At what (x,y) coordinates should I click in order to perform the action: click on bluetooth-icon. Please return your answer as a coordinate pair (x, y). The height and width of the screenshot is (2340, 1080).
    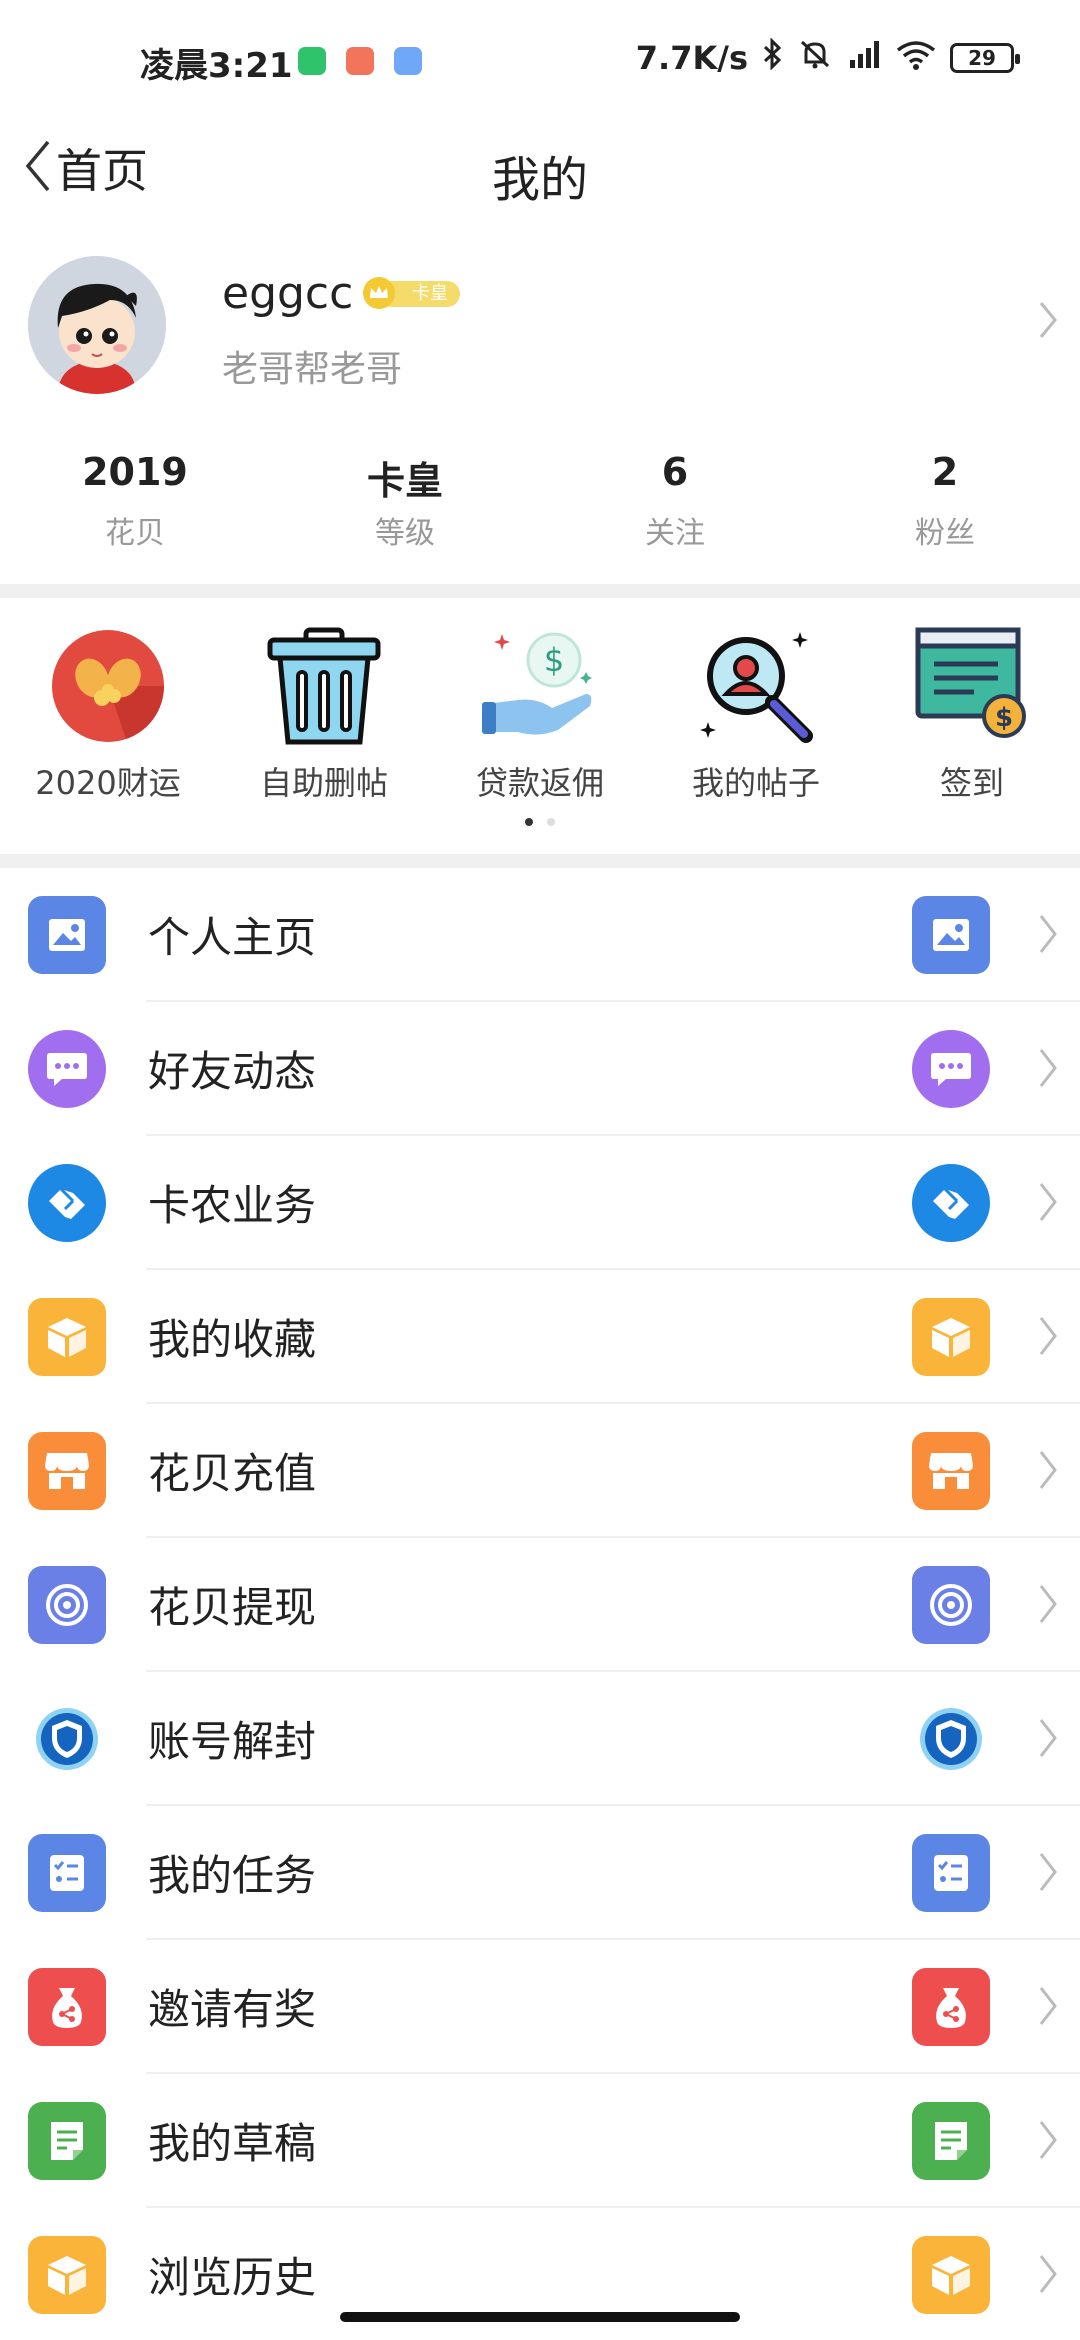
    Looking at the image, I should click on (773, 57).